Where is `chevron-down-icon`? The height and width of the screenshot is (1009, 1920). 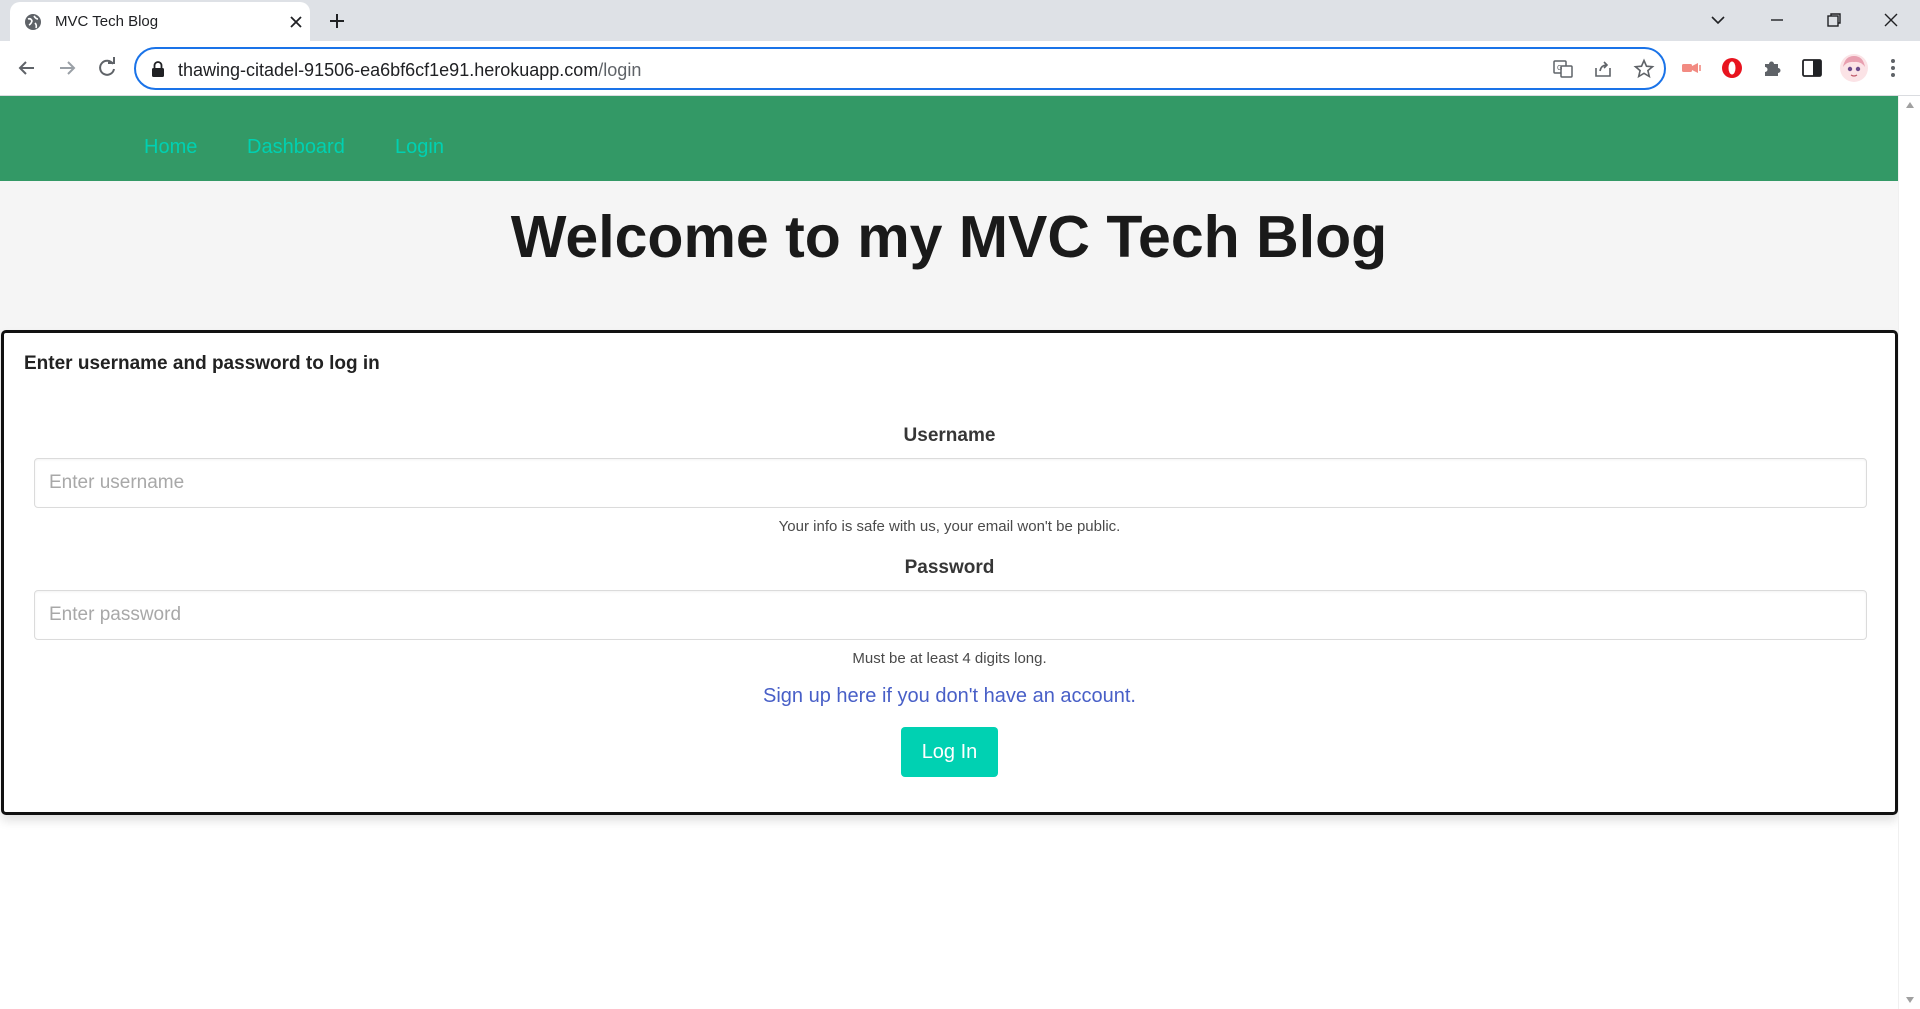
chevron-down-icon is located at coordinates (1718, 20).